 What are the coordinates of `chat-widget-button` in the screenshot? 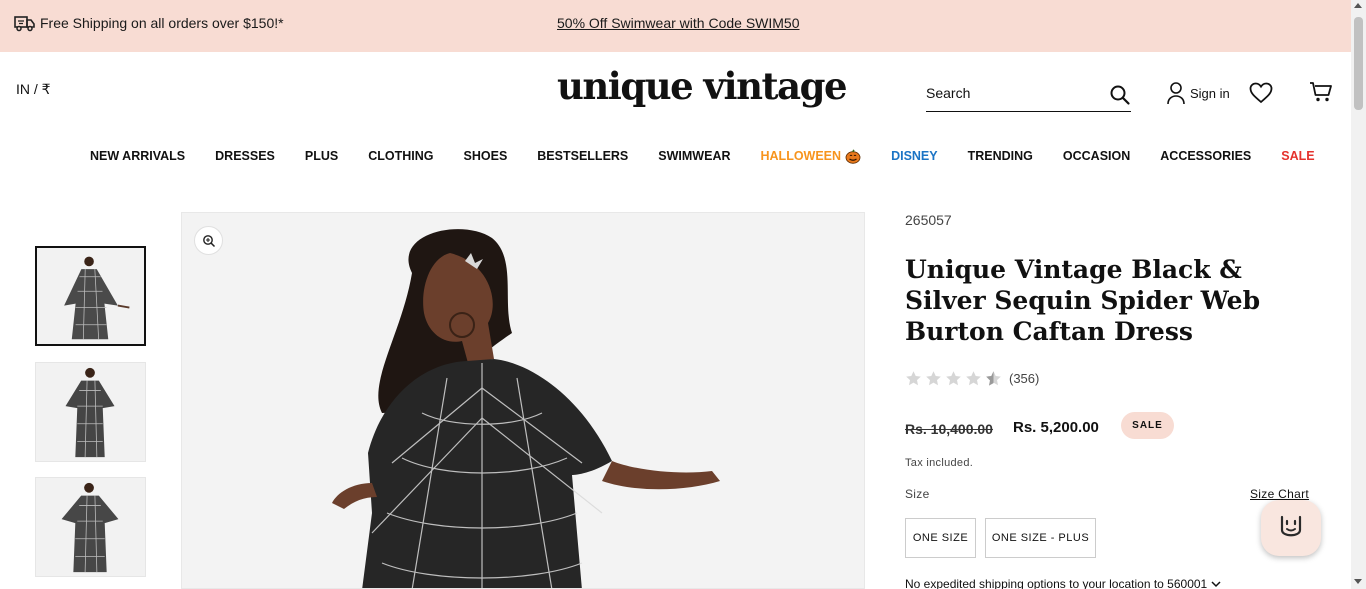 It's located at (1291, 528).